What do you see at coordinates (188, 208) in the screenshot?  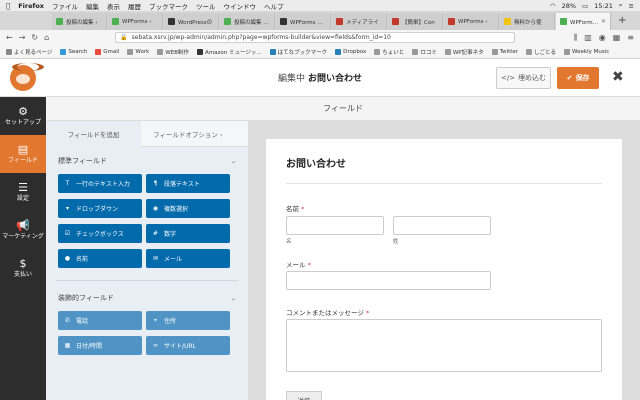 I see `field-button-multiple-choice: ◉ 複数選択` at bounding box center [188, 208].